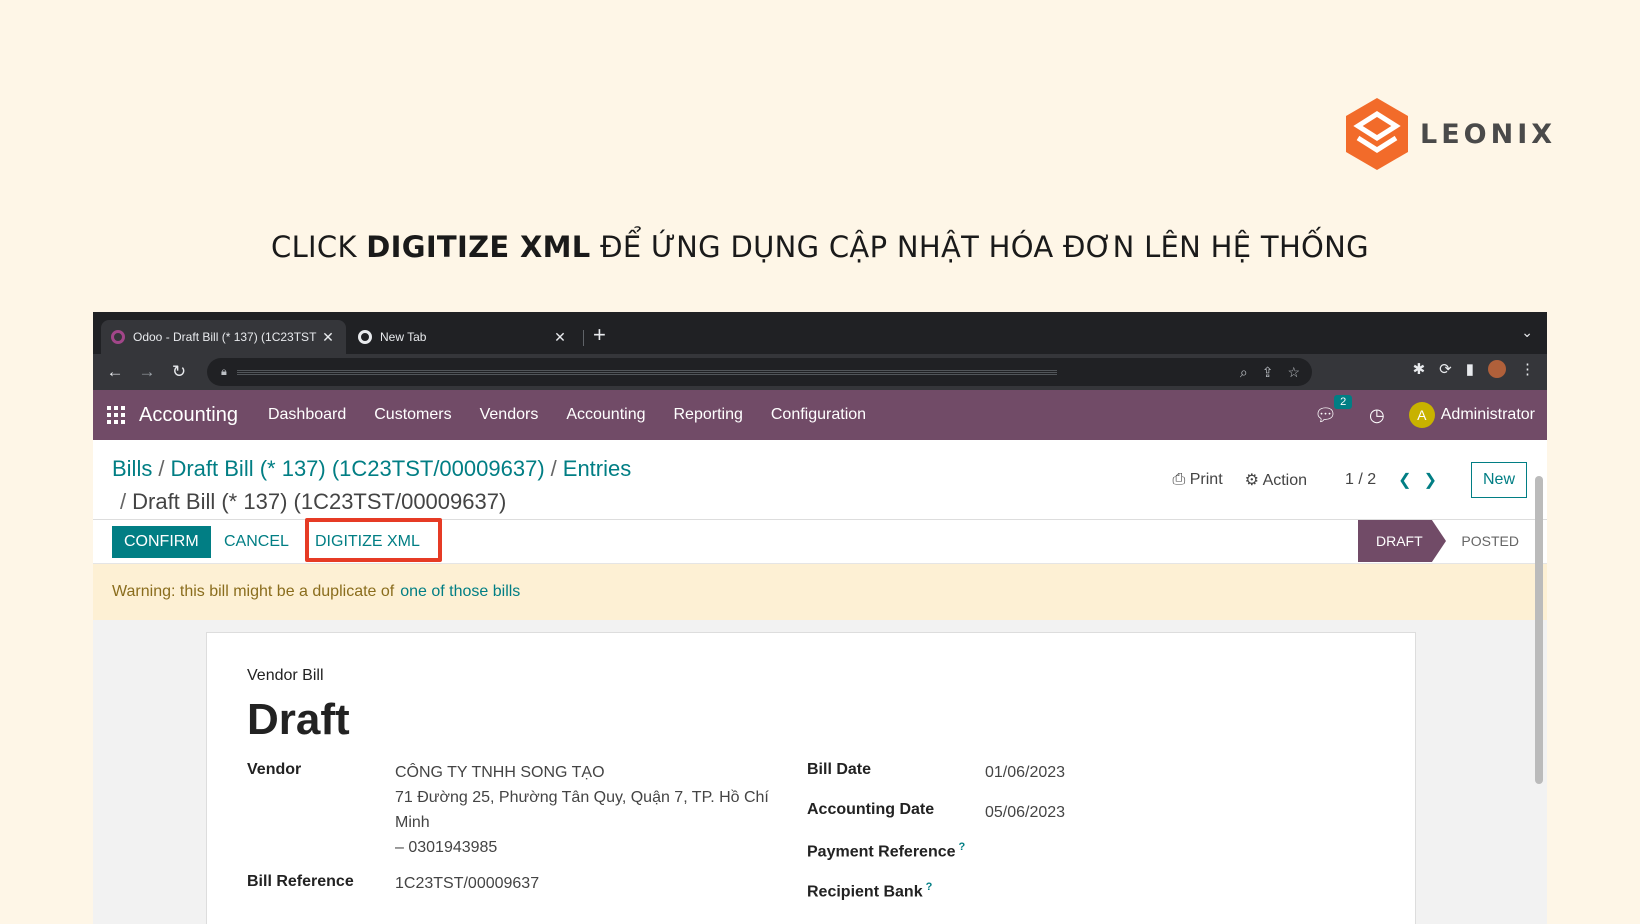  Describe the element at coordinates (1377, 134) in the screenshot. I see `leonix-logo-icon` at that location.